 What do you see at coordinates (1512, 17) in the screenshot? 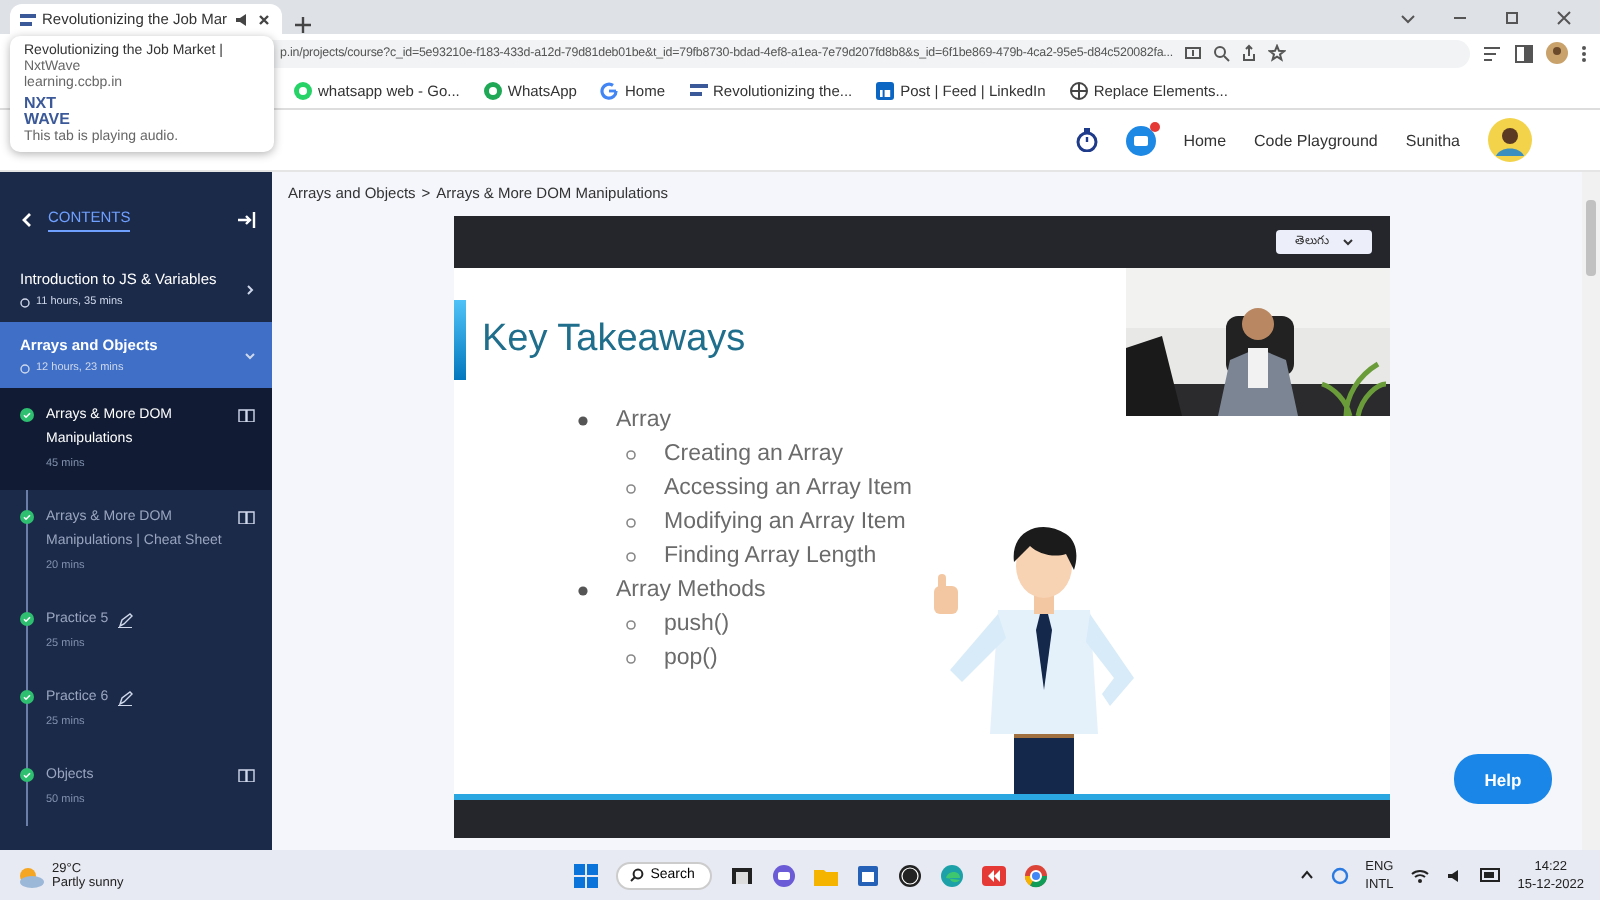
I see `maximize-icon` at bounding box center [1512, 17].